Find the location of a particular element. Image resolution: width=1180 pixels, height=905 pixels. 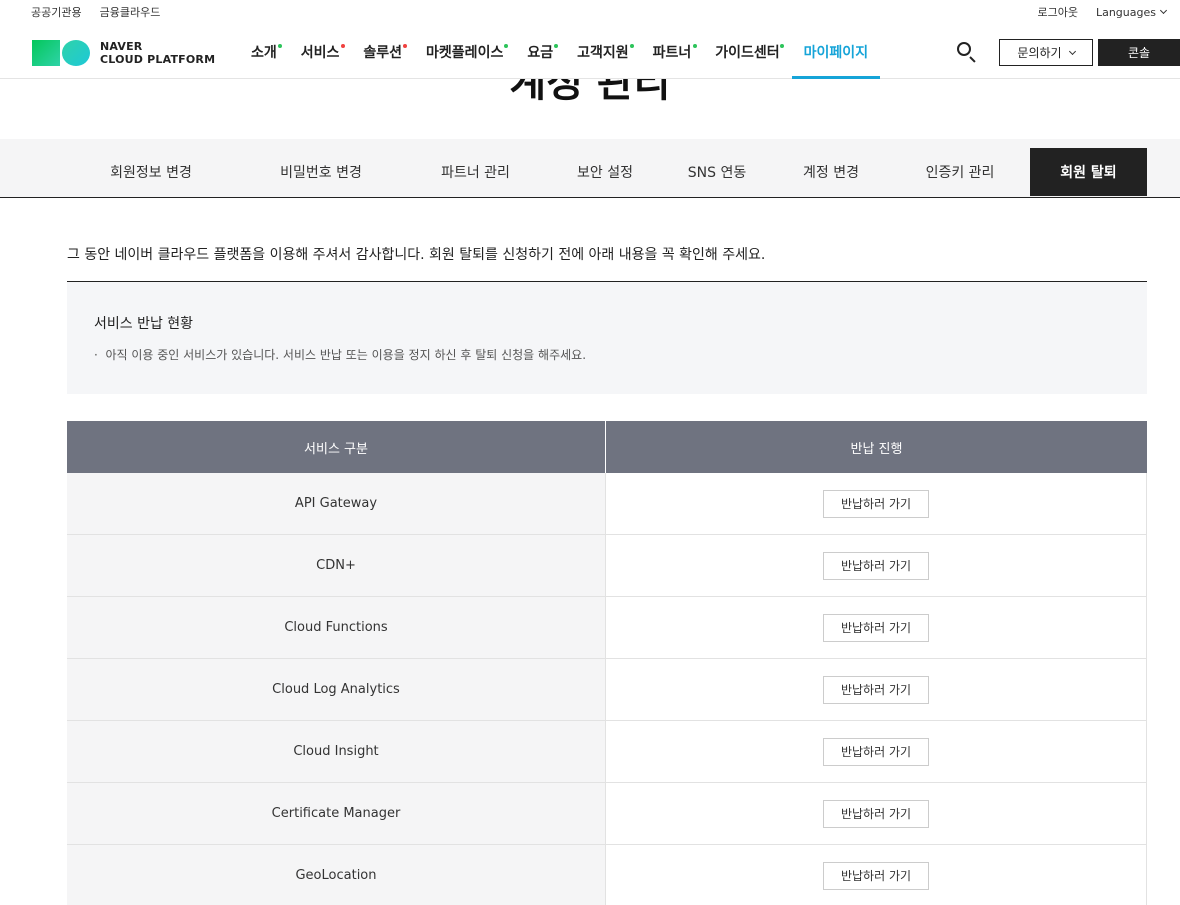

naver-cloud-logo: NAVER CLOUD PLATFORM is located at coordinates (123, 53).